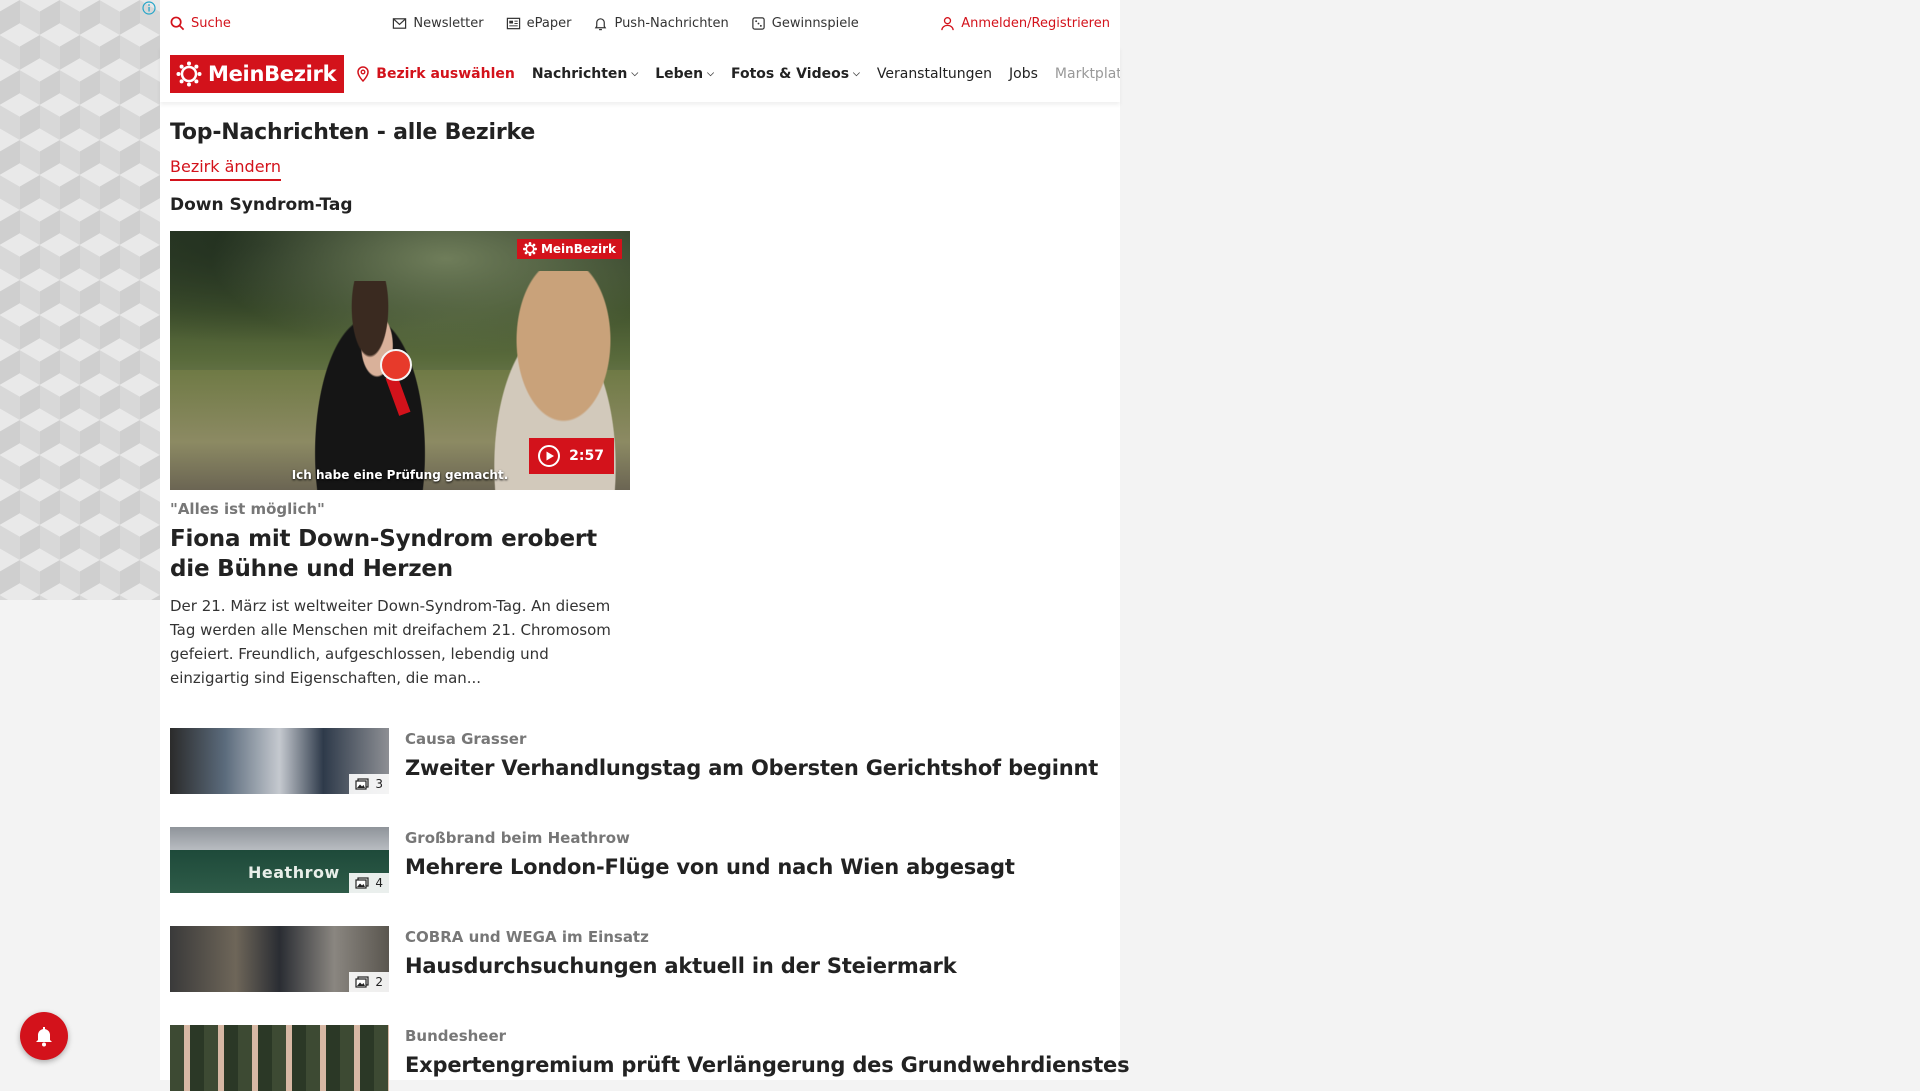 The image size is (1920, 1091). I want to click on nav-item-fotos-videos: Fotos & Videos ⌵, so click(795, 74).